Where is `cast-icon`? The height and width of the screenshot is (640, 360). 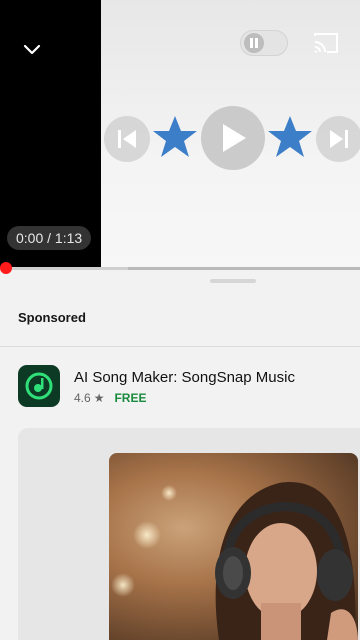
cast-icon is located at coordinates (326, 43).